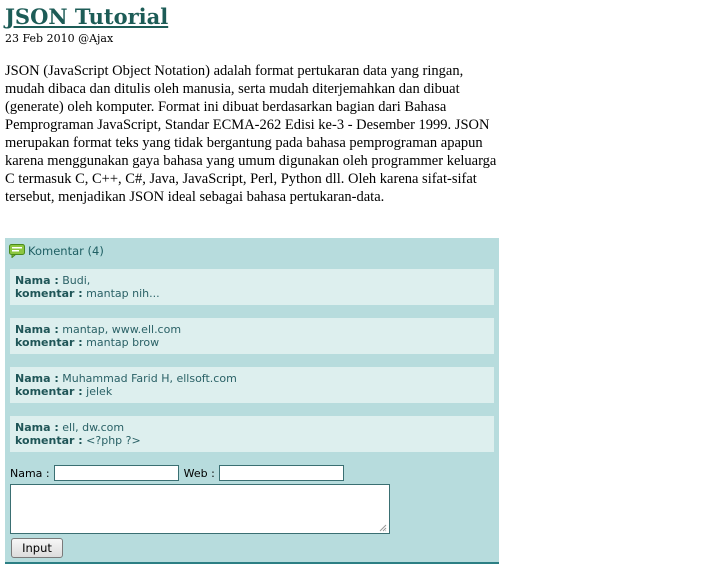  I want to click on chat-bubble-icon, so click(17, 251).